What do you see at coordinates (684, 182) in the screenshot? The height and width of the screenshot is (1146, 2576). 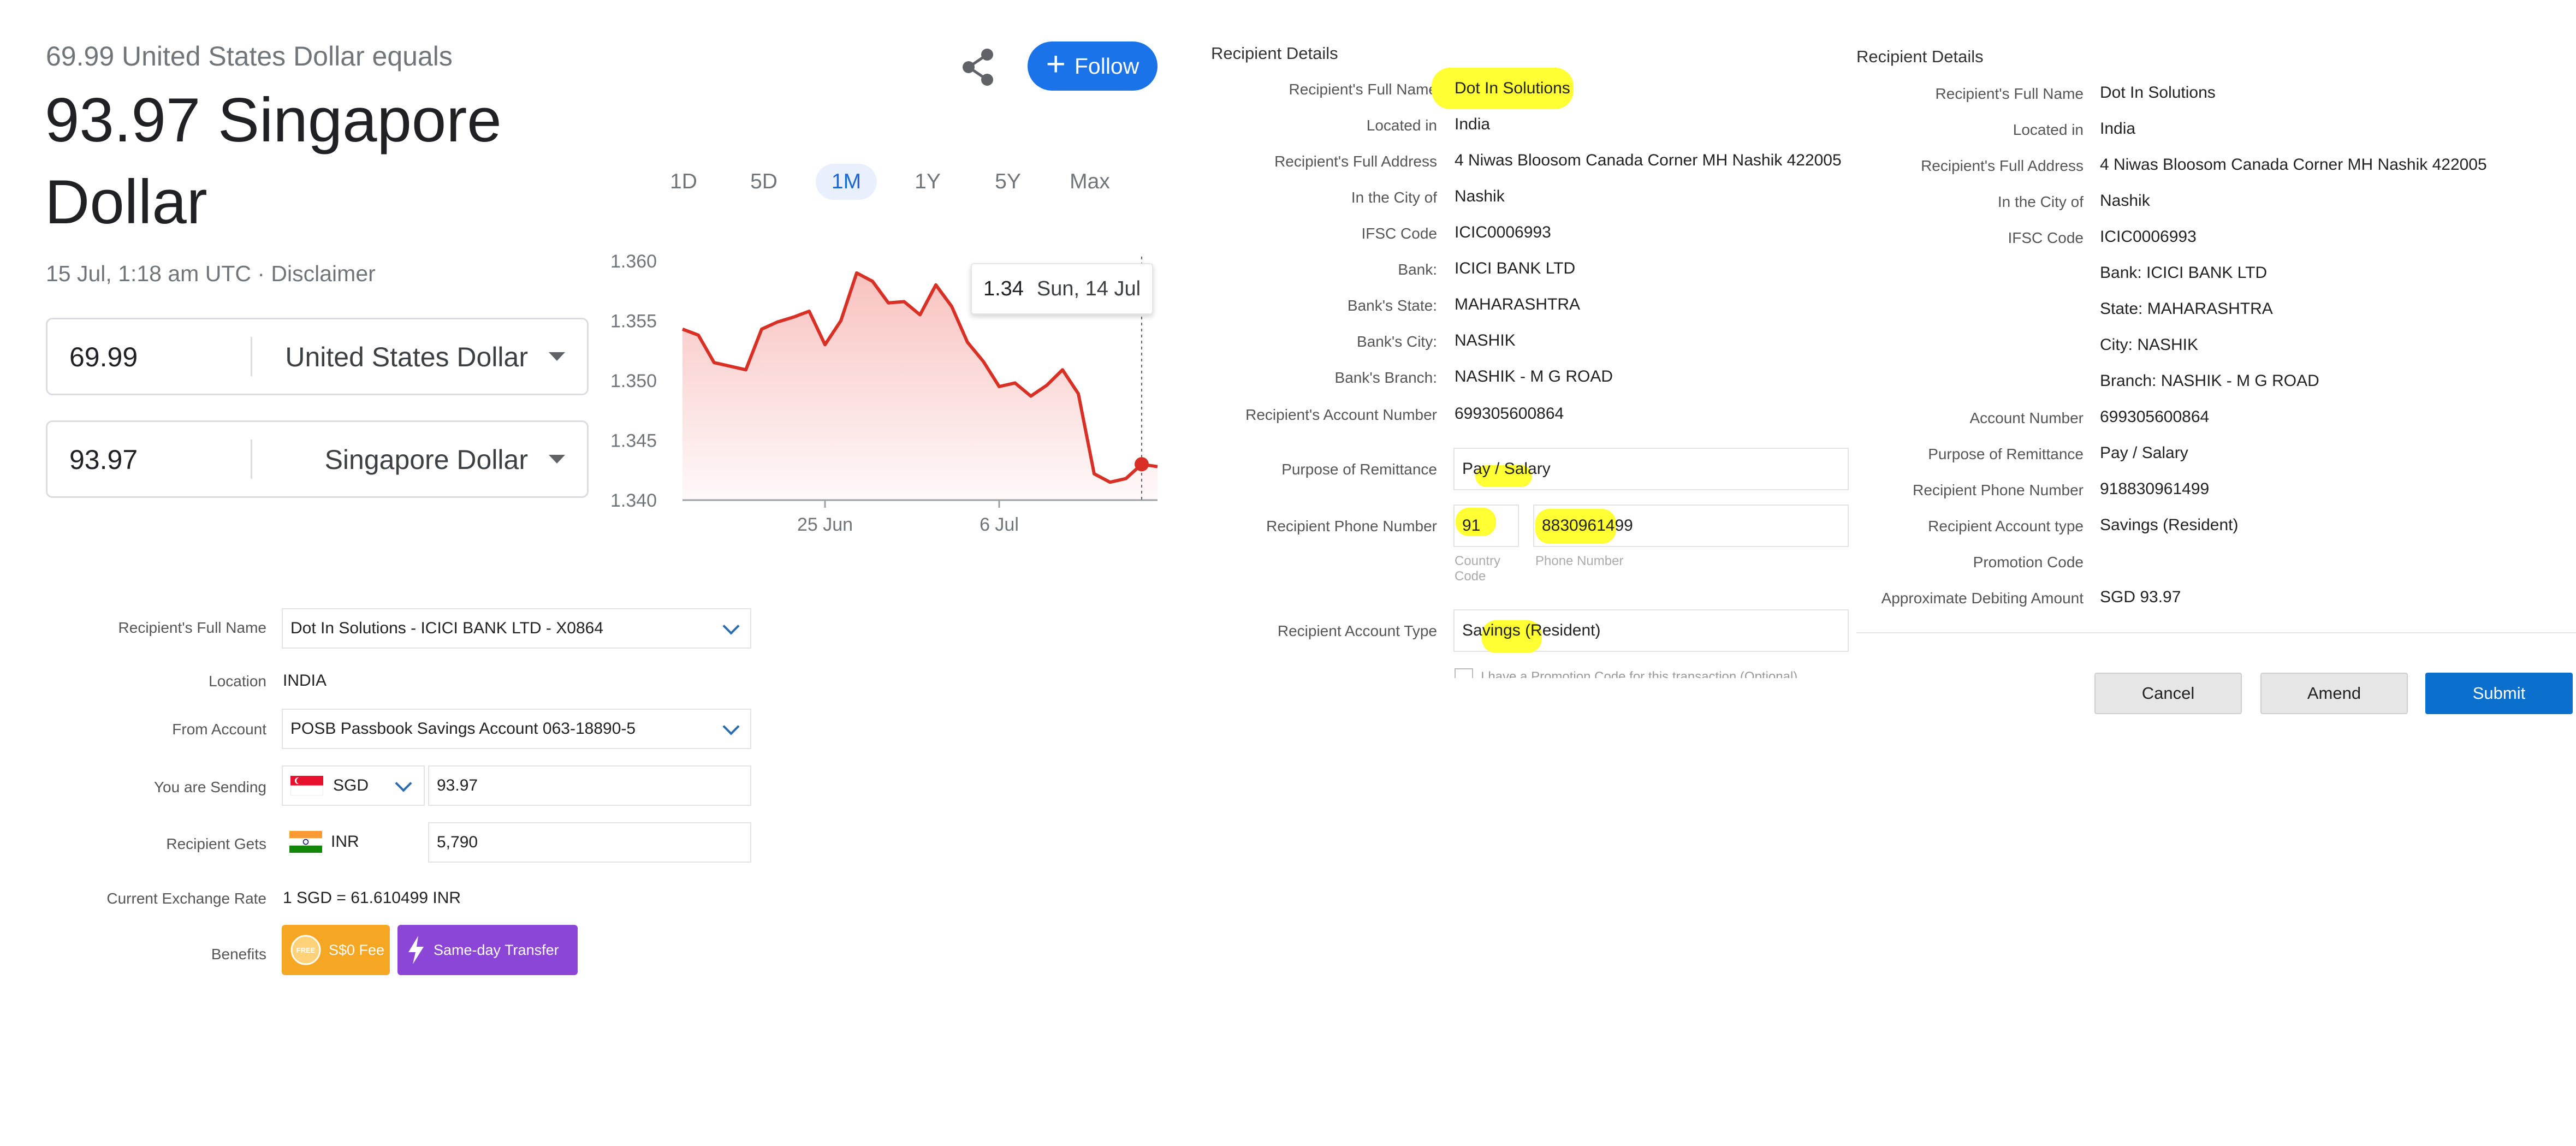 I see `range-tab-1d: 1D` at bounding box center [684, 182].